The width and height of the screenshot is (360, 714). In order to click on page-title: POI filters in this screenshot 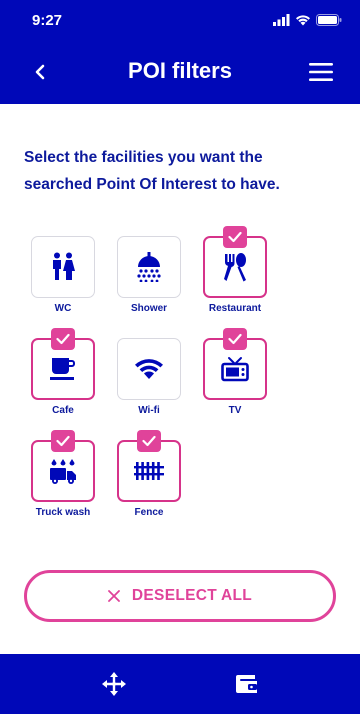, I will do `click(180, 70)`.